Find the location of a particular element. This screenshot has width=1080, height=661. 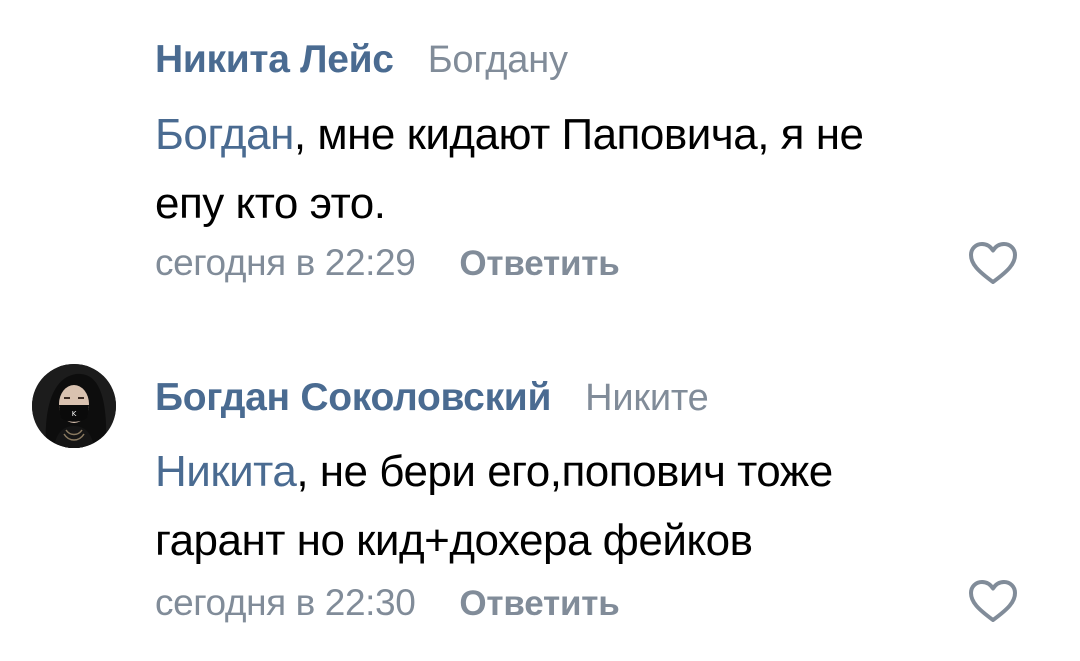

comment-meta: сегодня в 22:30 Ответить is located at coordinates (387, 605).